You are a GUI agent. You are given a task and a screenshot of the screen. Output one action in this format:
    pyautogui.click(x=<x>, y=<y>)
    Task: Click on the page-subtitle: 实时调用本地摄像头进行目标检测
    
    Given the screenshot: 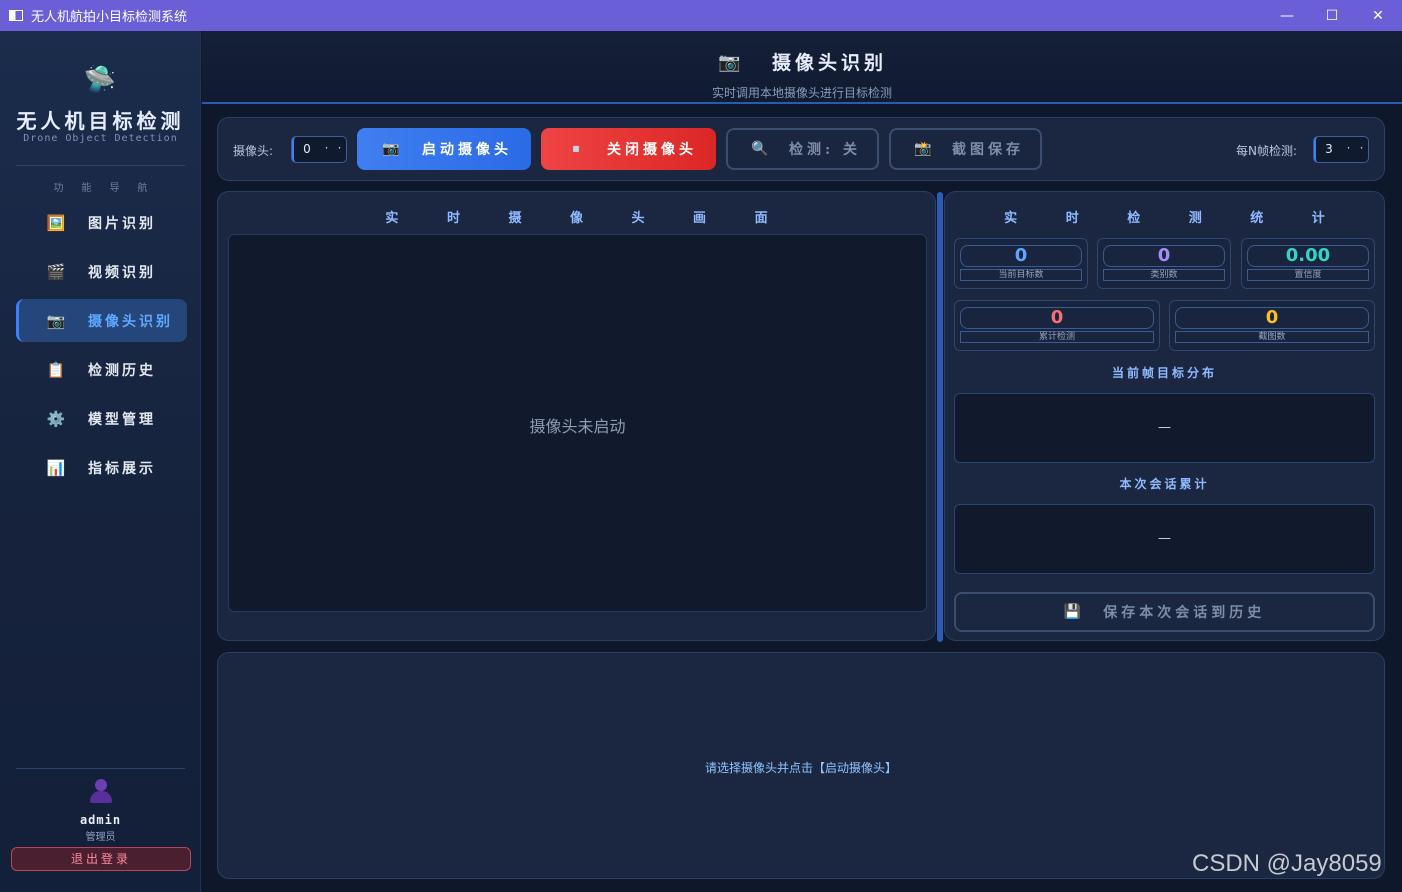 What is the action you would take?
    pyautogui.click(x=801, y=93)
    